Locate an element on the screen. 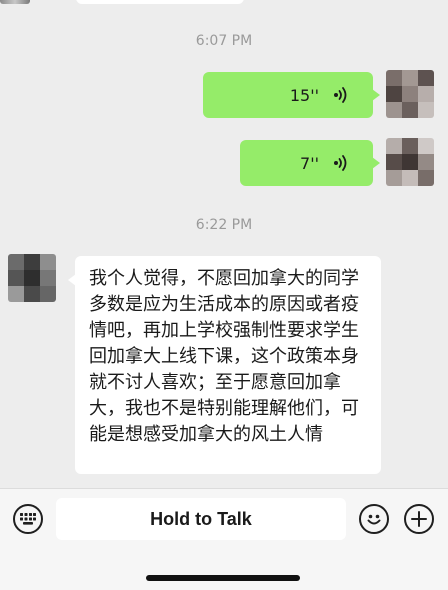 This screenshot has height=590, width=448. home-indicator is located at coordinates (223, 578).